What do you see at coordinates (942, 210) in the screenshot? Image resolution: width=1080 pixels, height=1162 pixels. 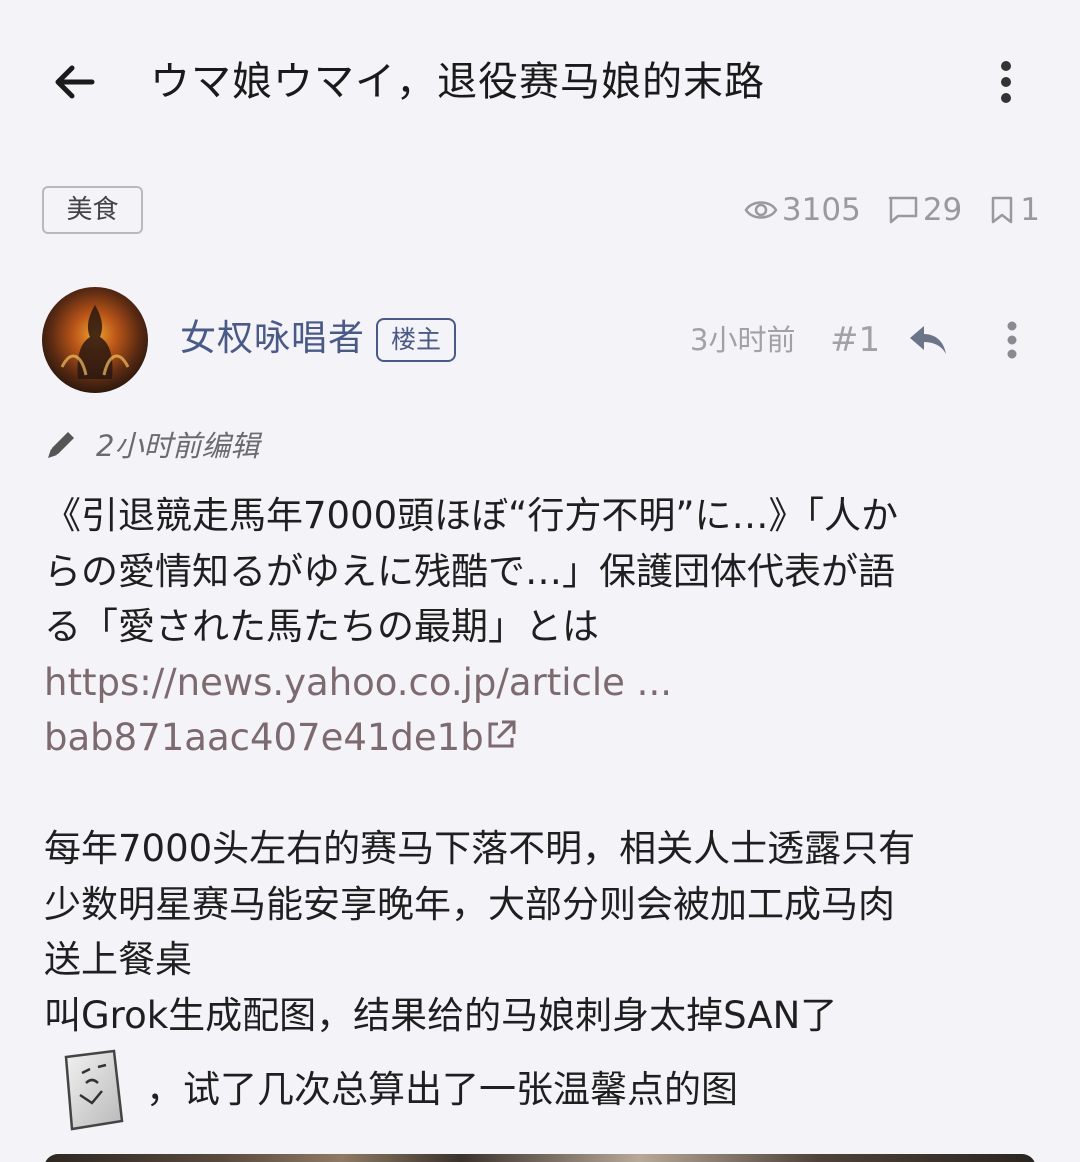 I see `comment-count-value: 29` at bounding box center [942, 210].